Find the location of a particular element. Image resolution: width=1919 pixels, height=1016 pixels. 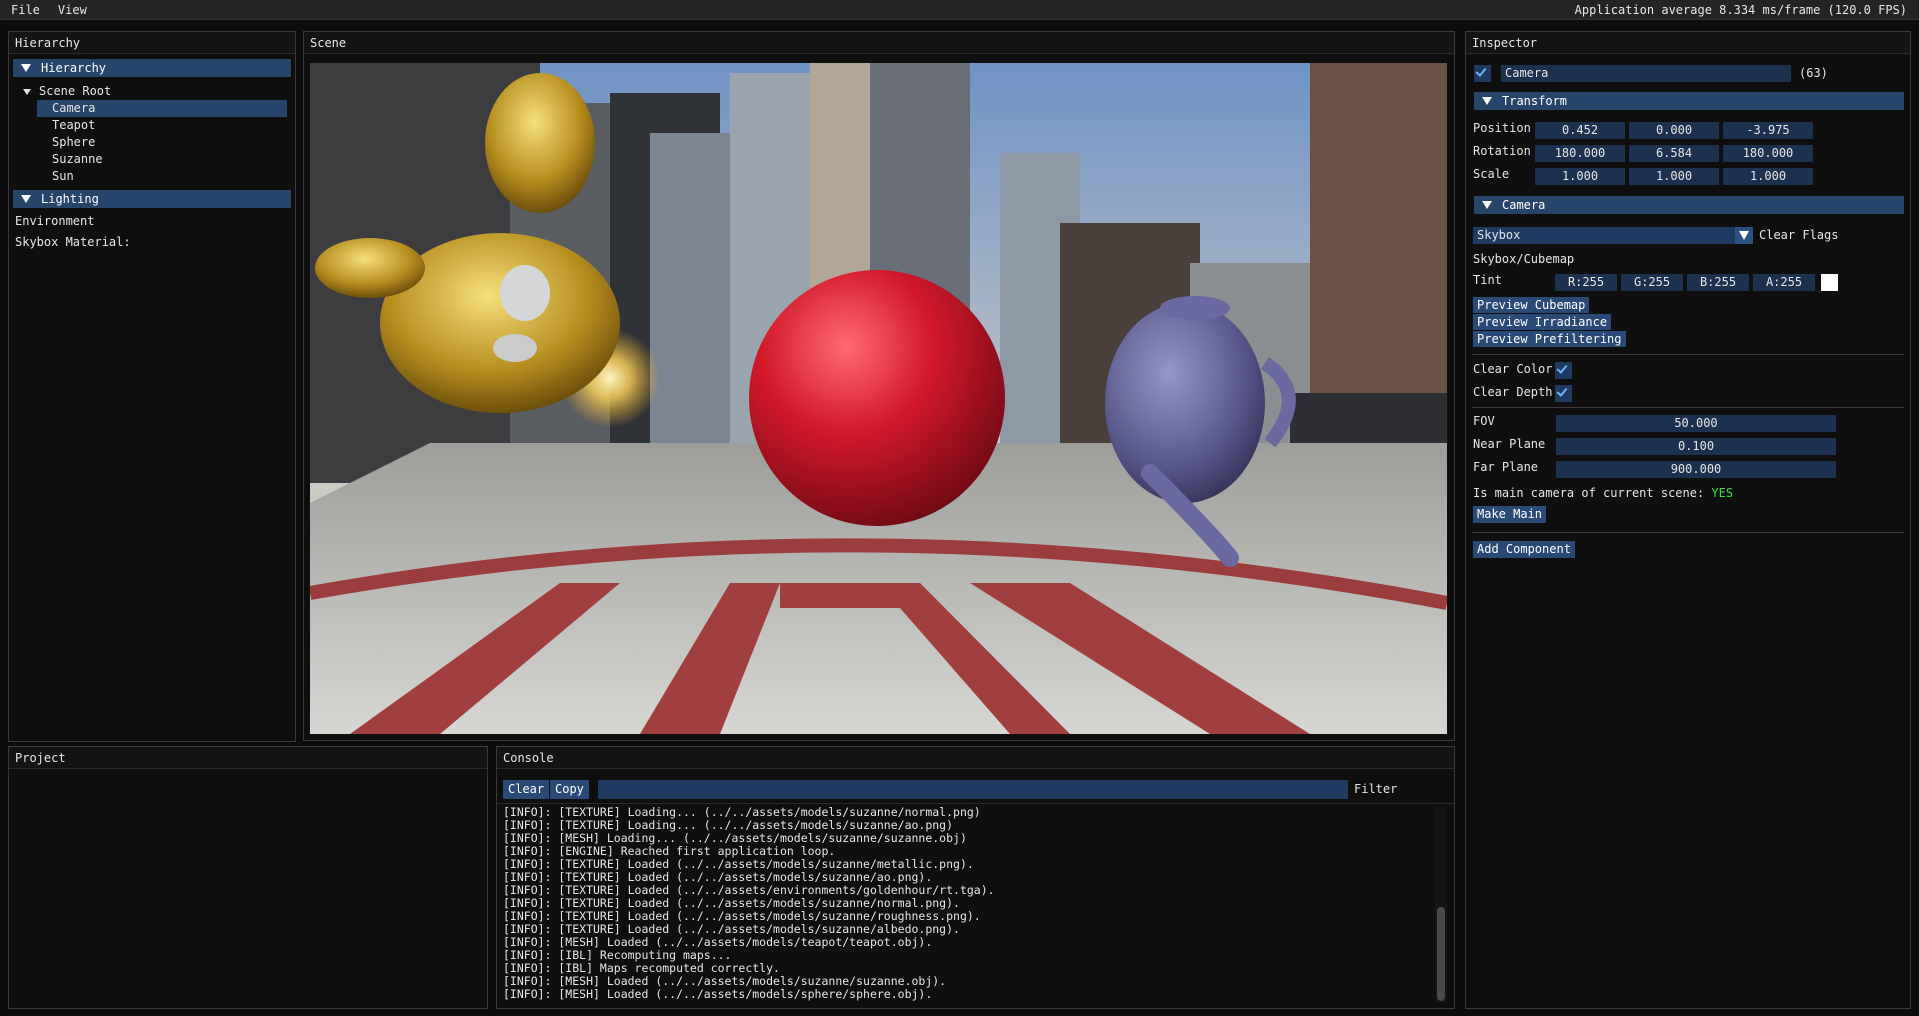

console-scrollbar-thumb is located at coordinates (1441, 954).